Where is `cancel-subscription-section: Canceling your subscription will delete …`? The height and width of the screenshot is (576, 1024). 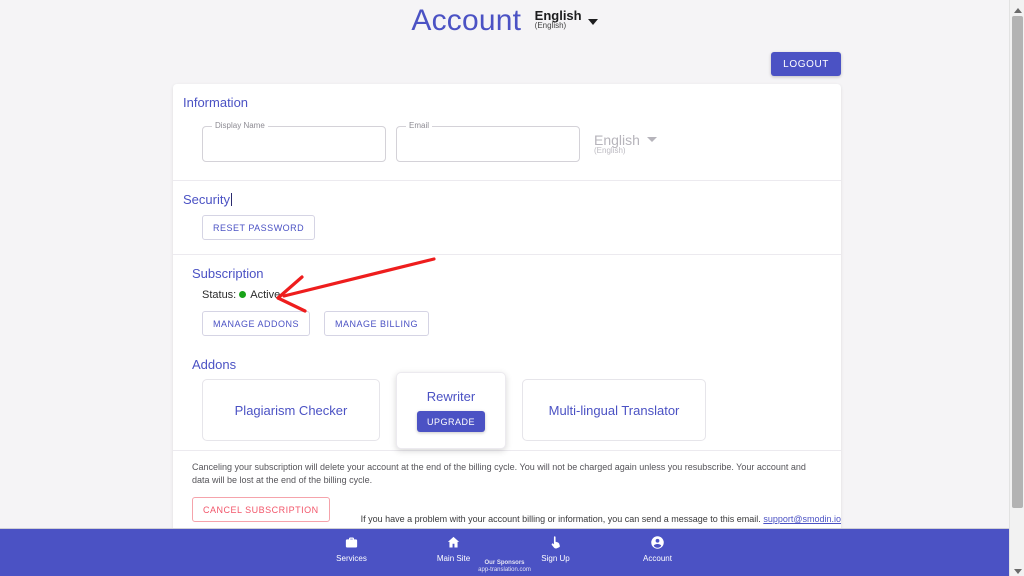 cancel-subscription-section: Canceling your subscription will delete … is located at coordinates (507, 494).